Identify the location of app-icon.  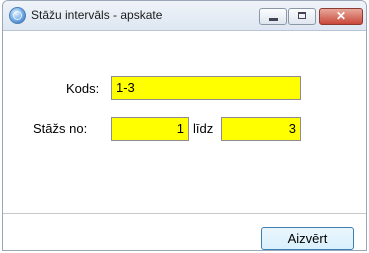
(17, 15).